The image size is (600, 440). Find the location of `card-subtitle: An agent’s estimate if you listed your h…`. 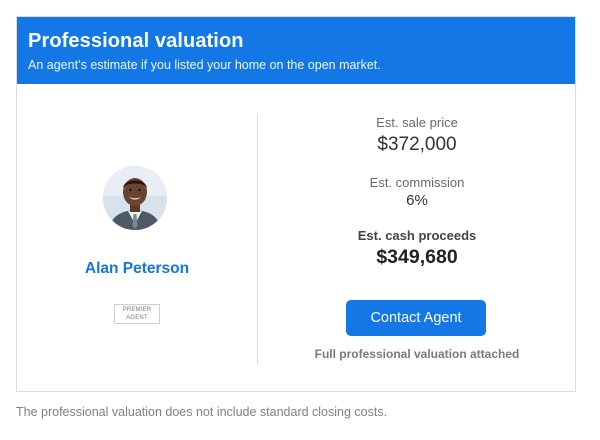

card-subtitle: An agent’s estimate if you listed your h… is located at coordinates (204, 65).